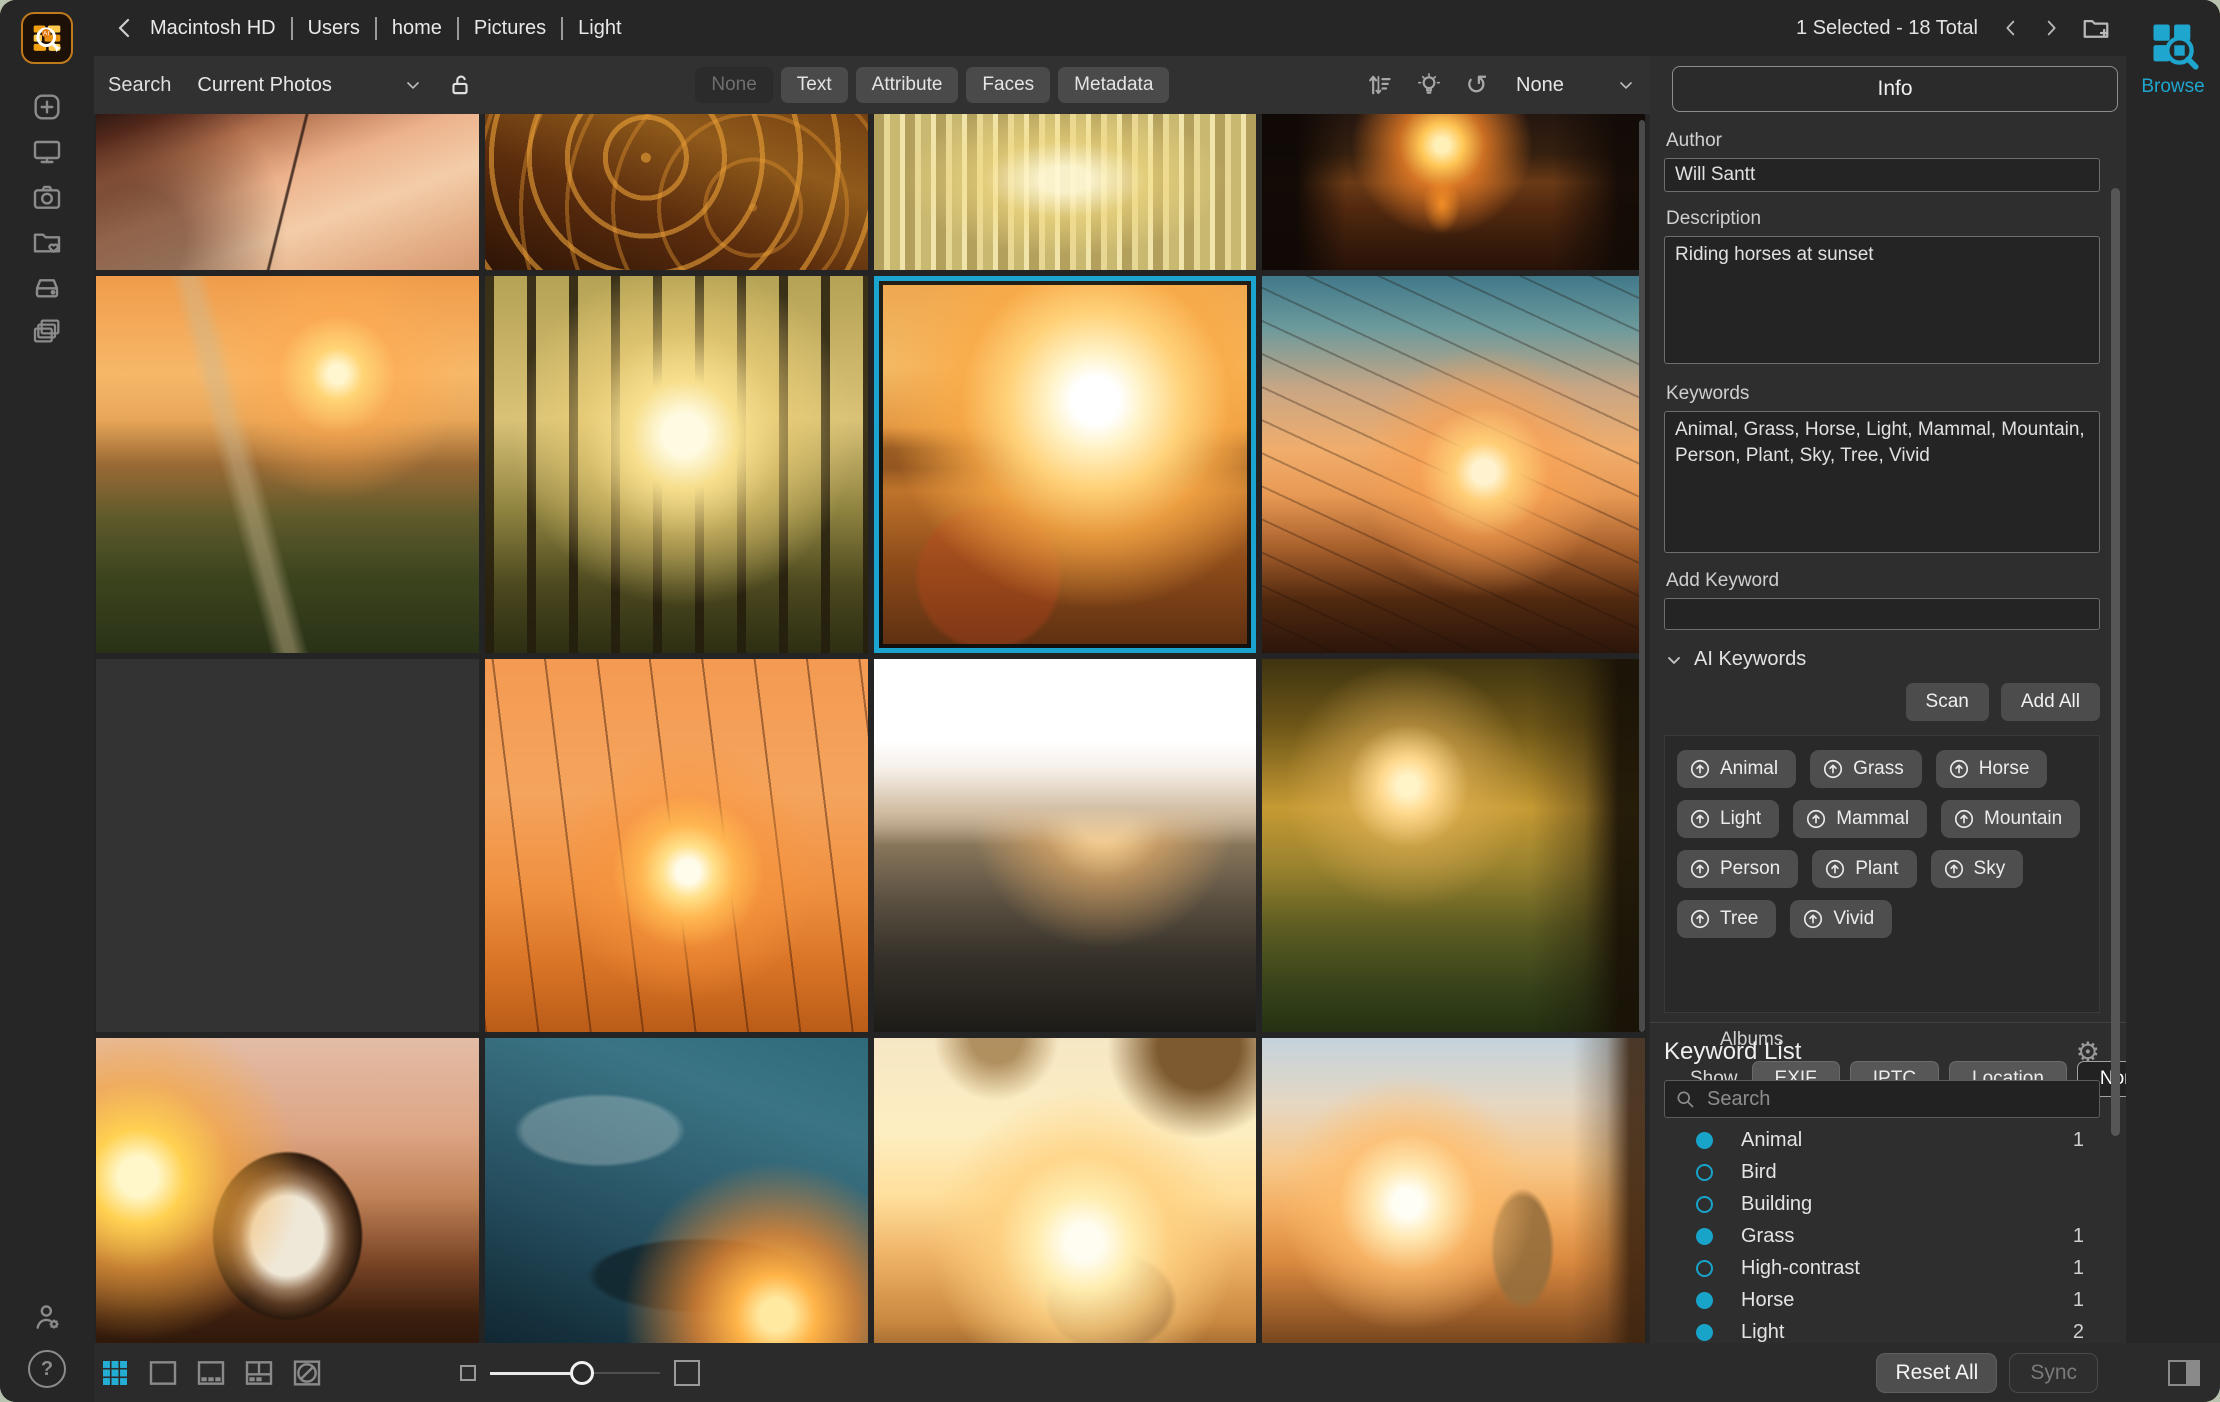 Image resolution: width=2220 pixels, height=1402 pixels. Describe the element at coordinates (47, 152) in the screenshot. I see `this-computer-button` at that location.